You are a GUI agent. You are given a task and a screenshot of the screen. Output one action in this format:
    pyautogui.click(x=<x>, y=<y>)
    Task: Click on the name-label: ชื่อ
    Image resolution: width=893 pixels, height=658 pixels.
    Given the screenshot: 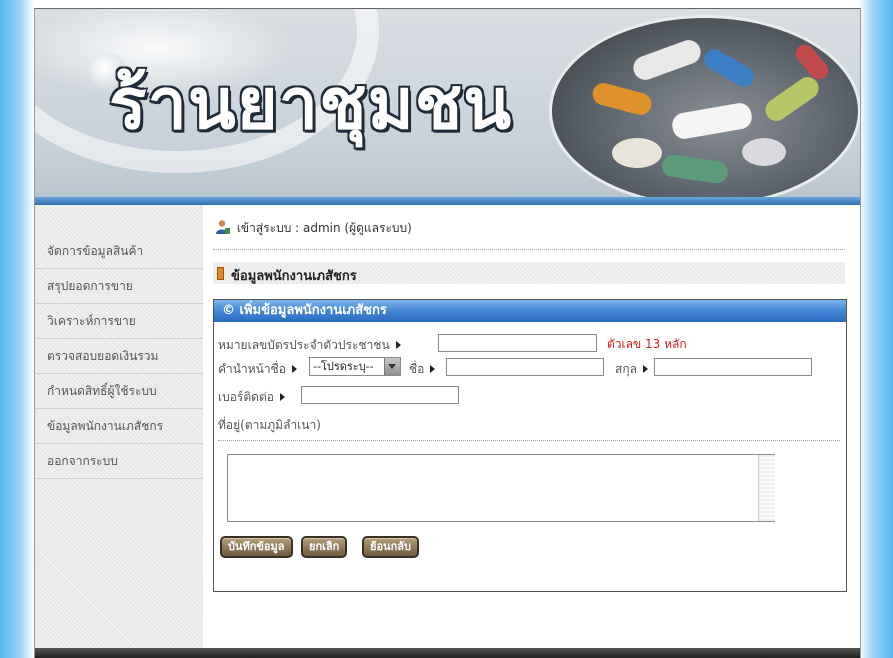 What is the action you would take?
    pyautogui.click(x=417, y=369)
    